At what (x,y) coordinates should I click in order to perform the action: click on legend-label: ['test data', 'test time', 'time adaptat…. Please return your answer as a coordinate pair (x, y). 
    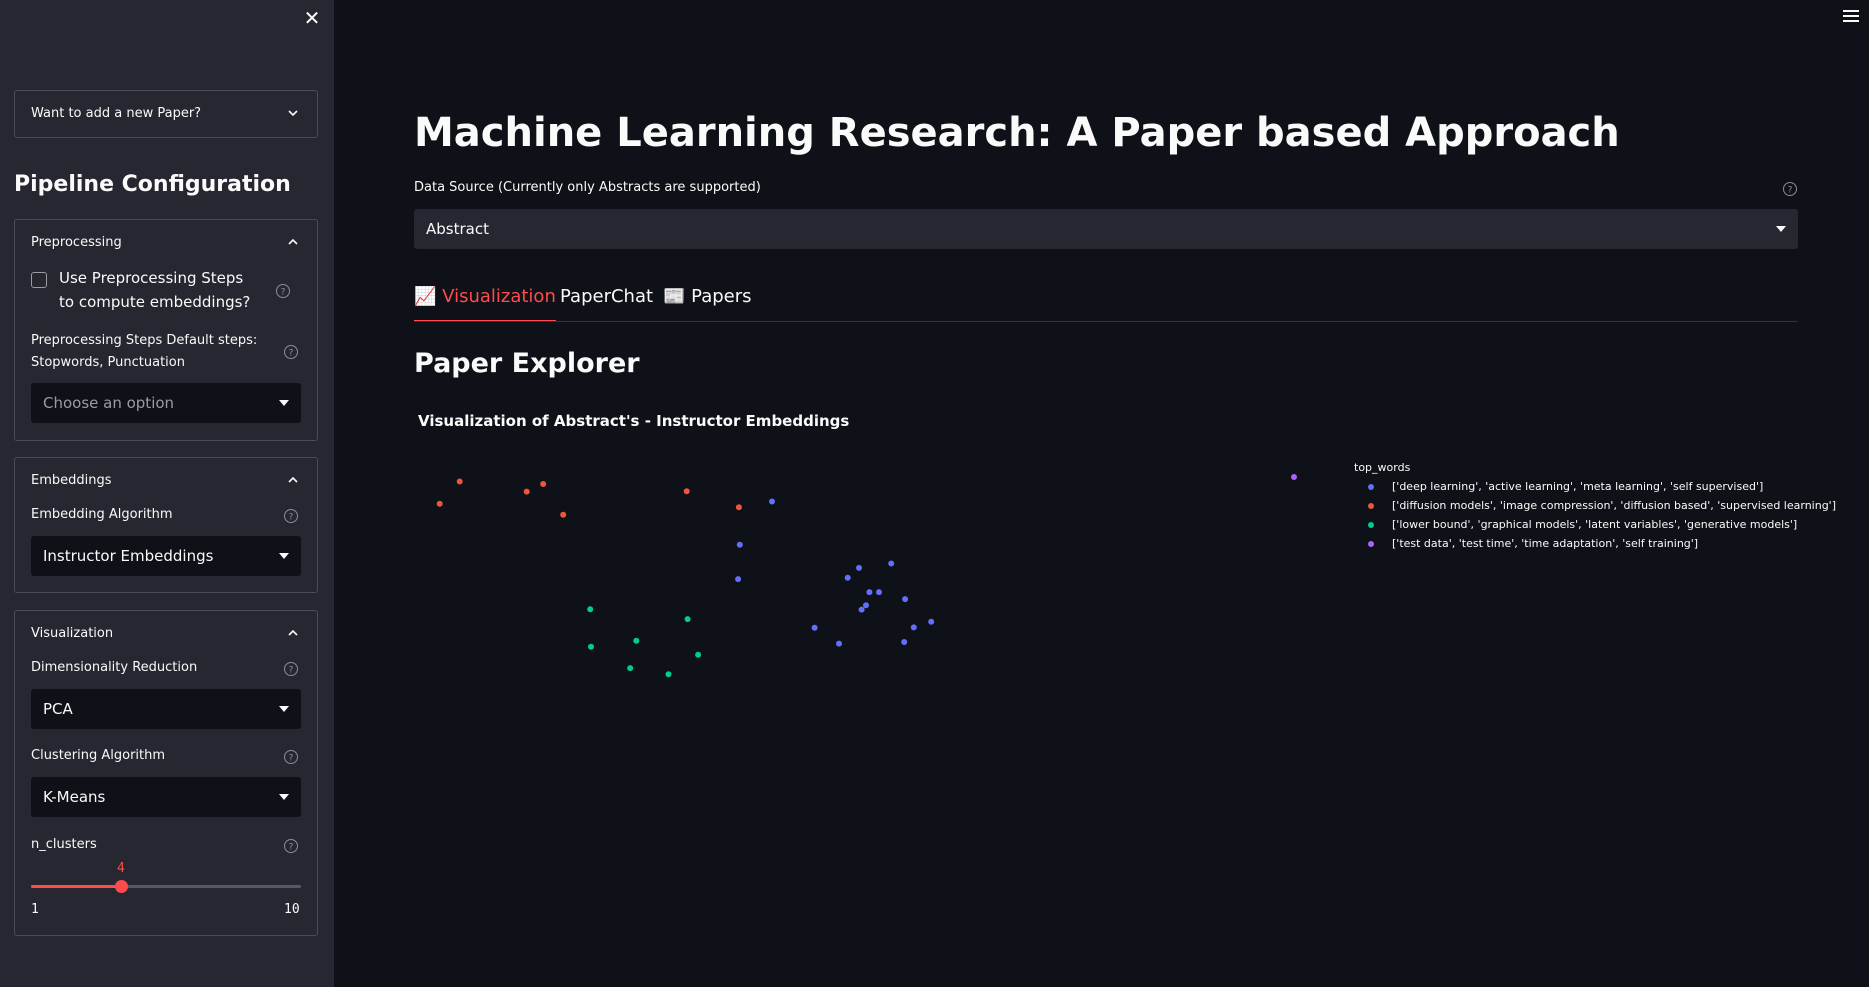
    Looking at the image, I should click on (1545, 543).